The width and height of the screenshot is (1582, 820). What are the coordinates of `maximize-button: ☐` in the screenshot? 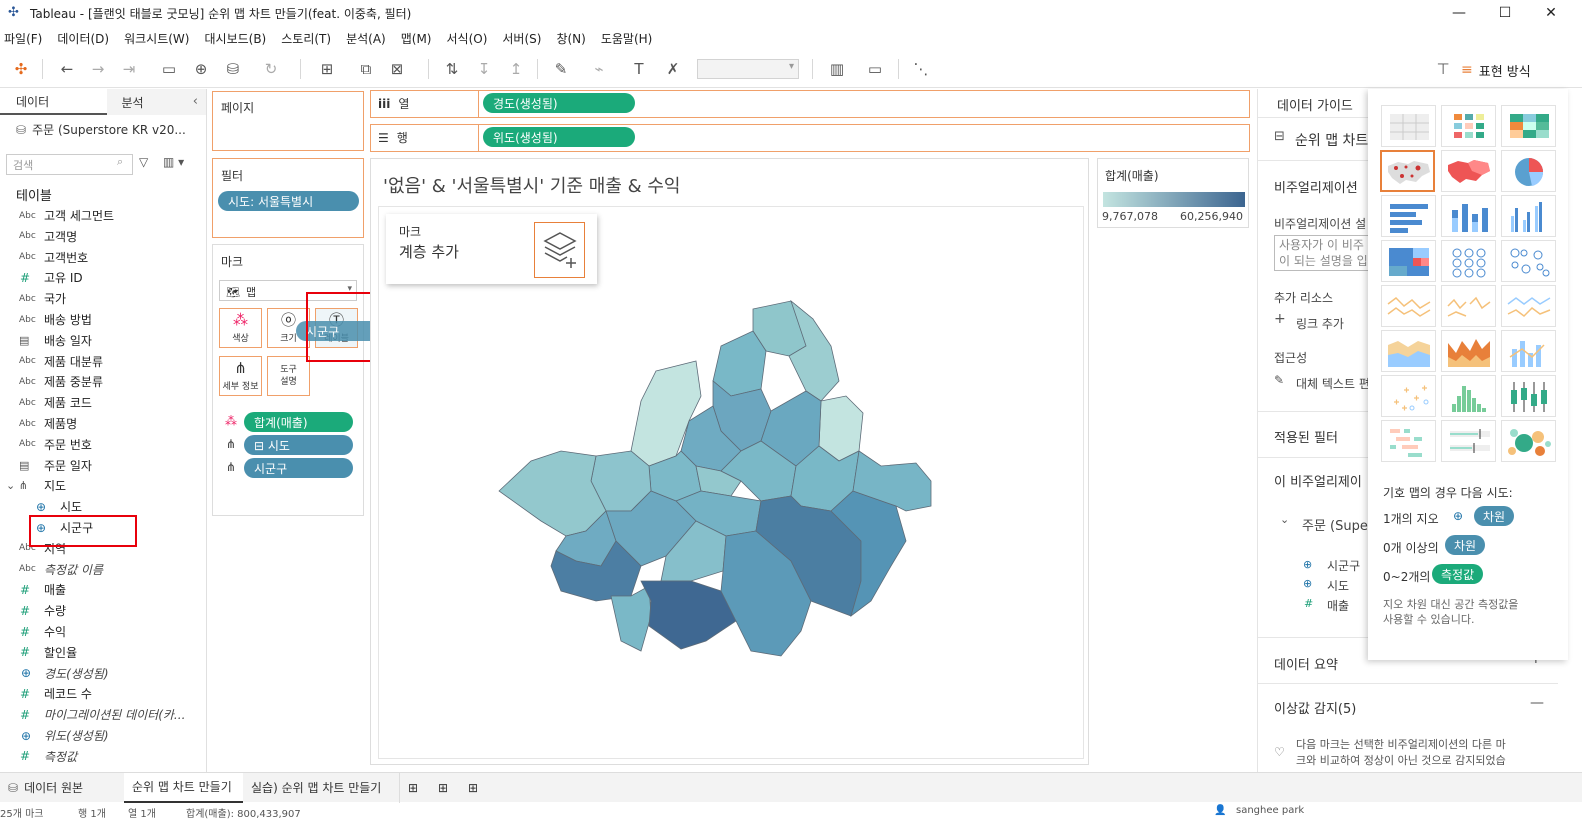 It's located at (1505, 13).